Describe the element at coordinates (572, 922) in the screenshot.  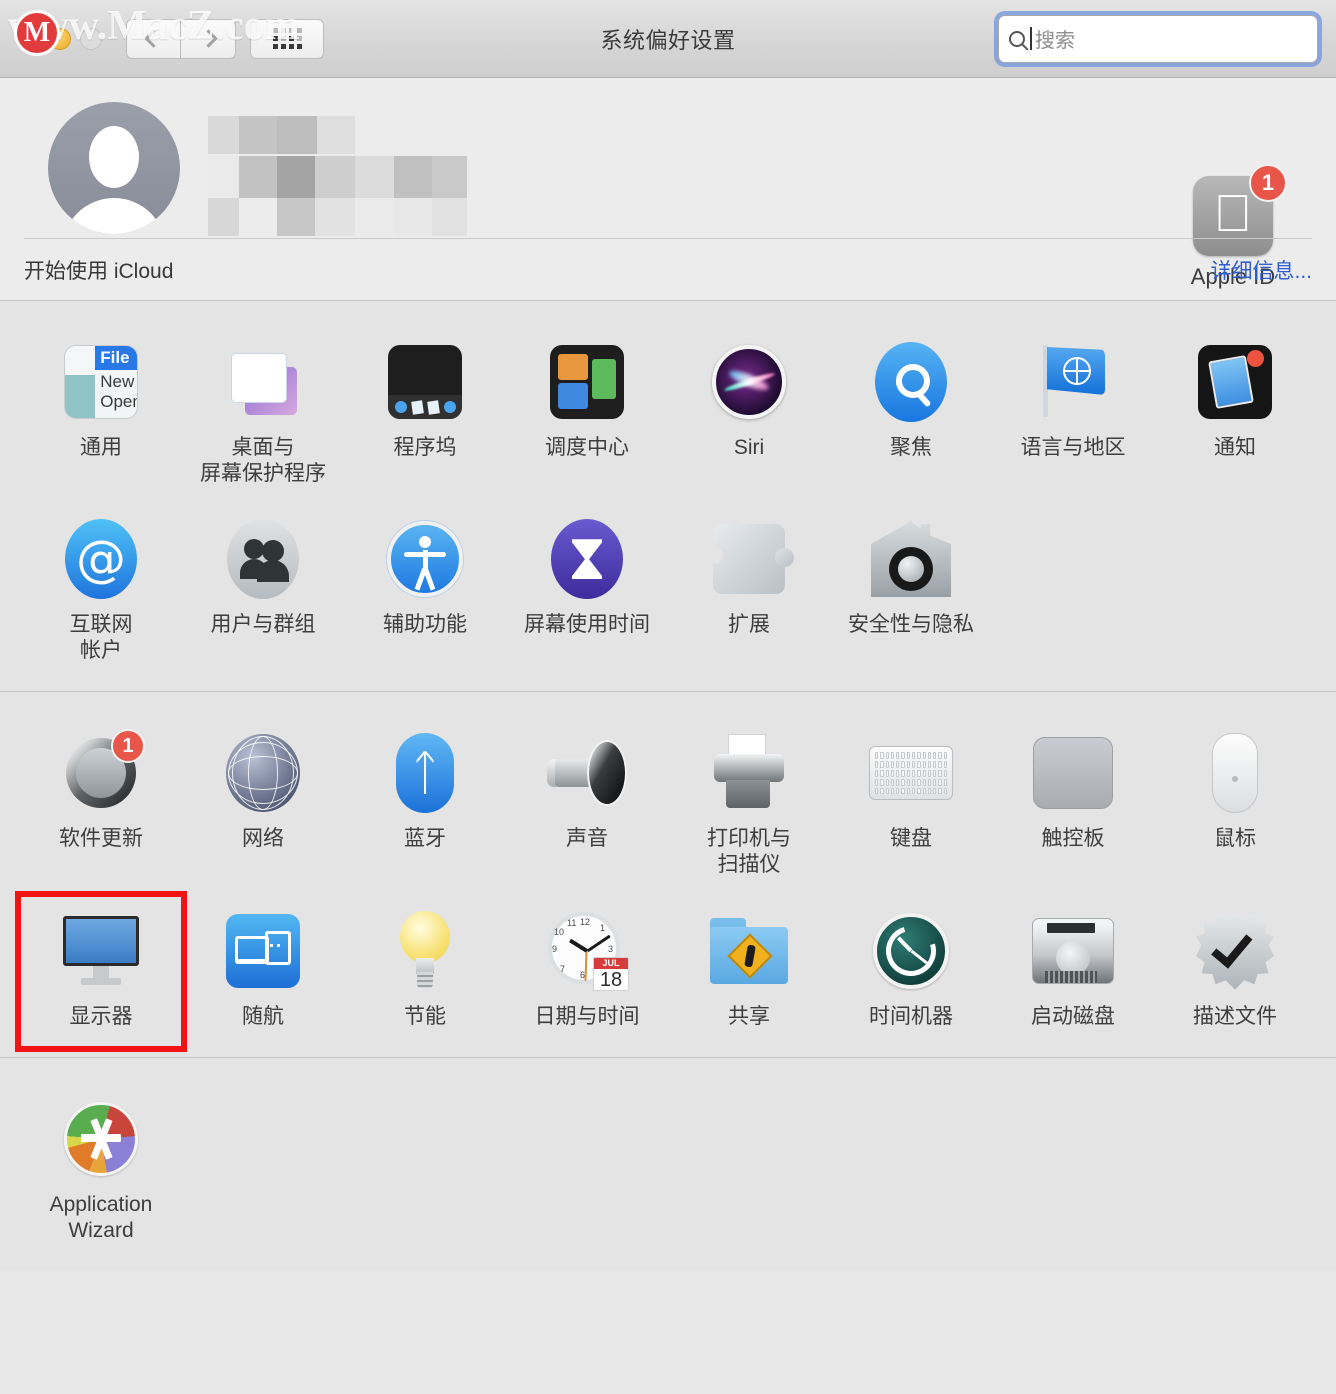
I see `clock-hour-11: 11` at that location.